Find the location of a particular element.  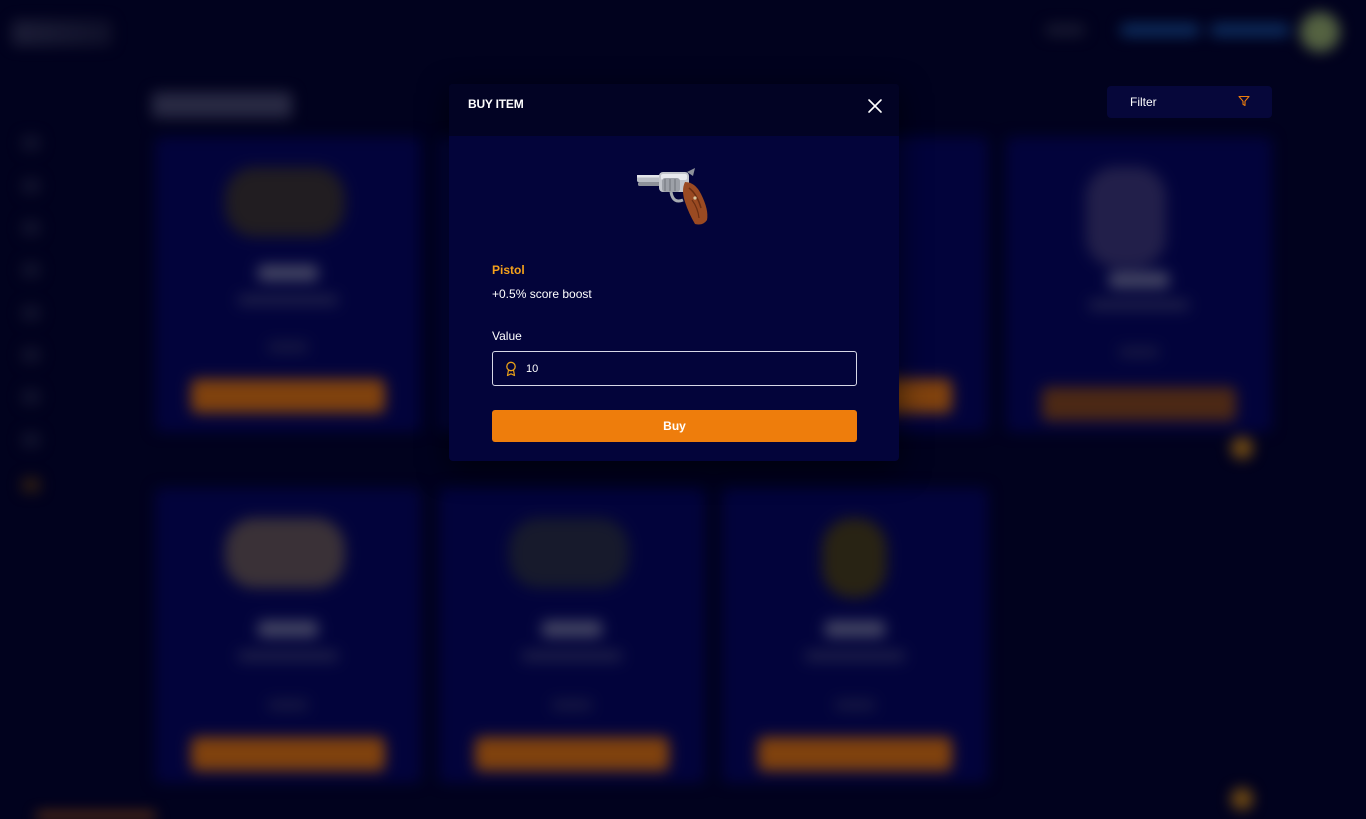

item-name: Pistol is located at coordinates (508, 270).